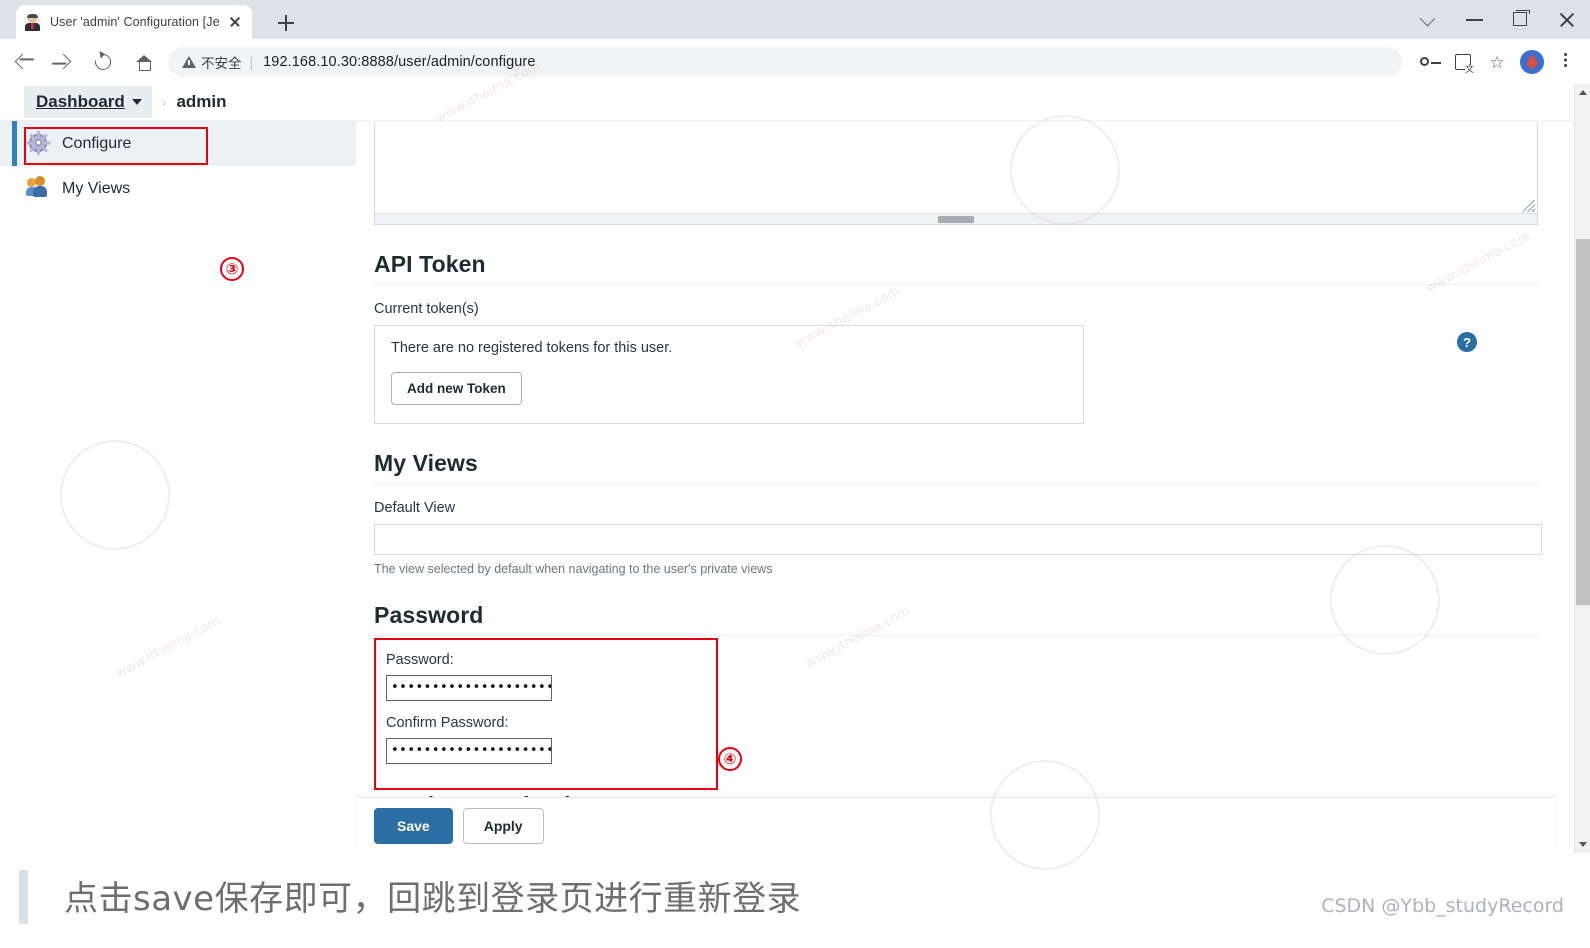  What do you see at coordinates (221, 63) in the screenshot?
I see `insecure-label: 不安全` at bounding box center [221, 63].